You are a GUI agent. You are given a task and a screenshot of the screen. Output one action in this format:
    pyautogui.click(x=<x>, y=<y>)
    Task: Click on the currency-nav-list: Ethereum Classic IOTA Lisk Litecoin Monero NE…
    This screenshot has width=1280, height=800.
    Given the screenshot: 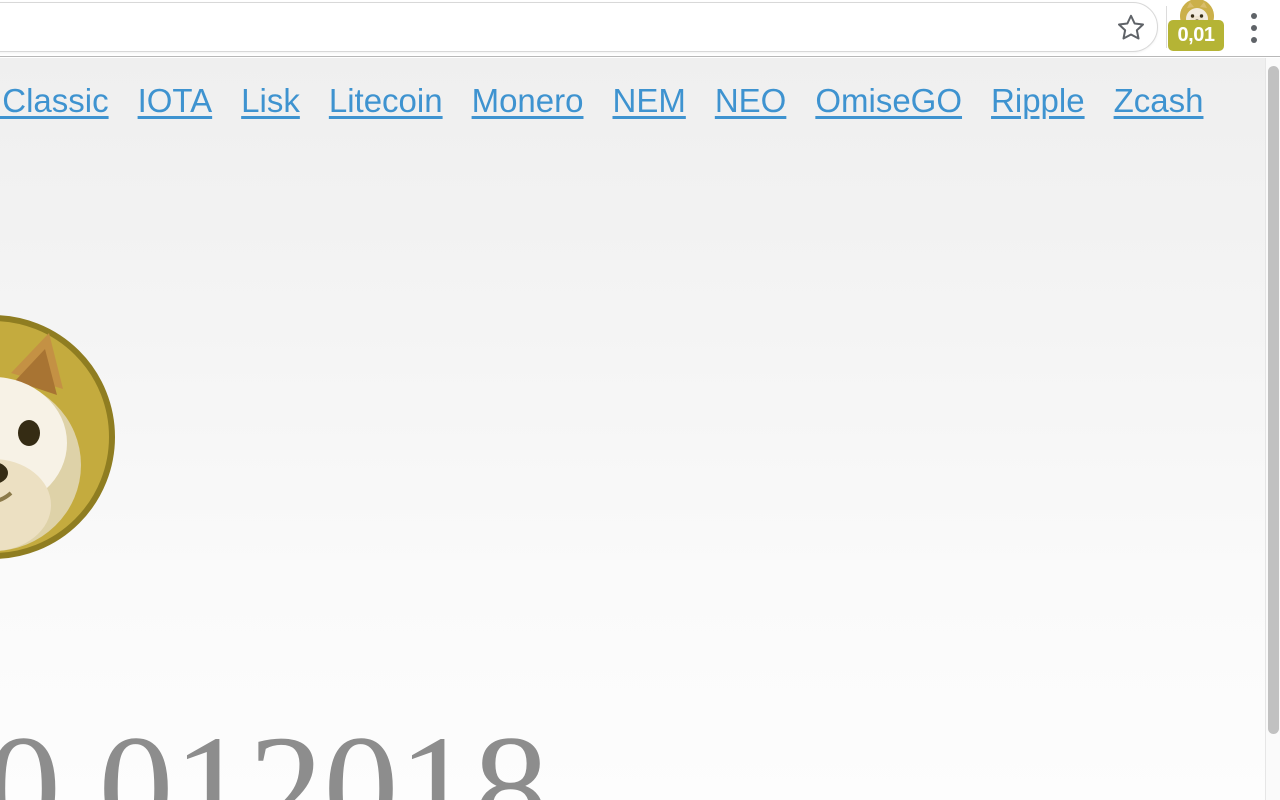 What is the action you would take?
    pyautogui.click(x=601, y=101)
    